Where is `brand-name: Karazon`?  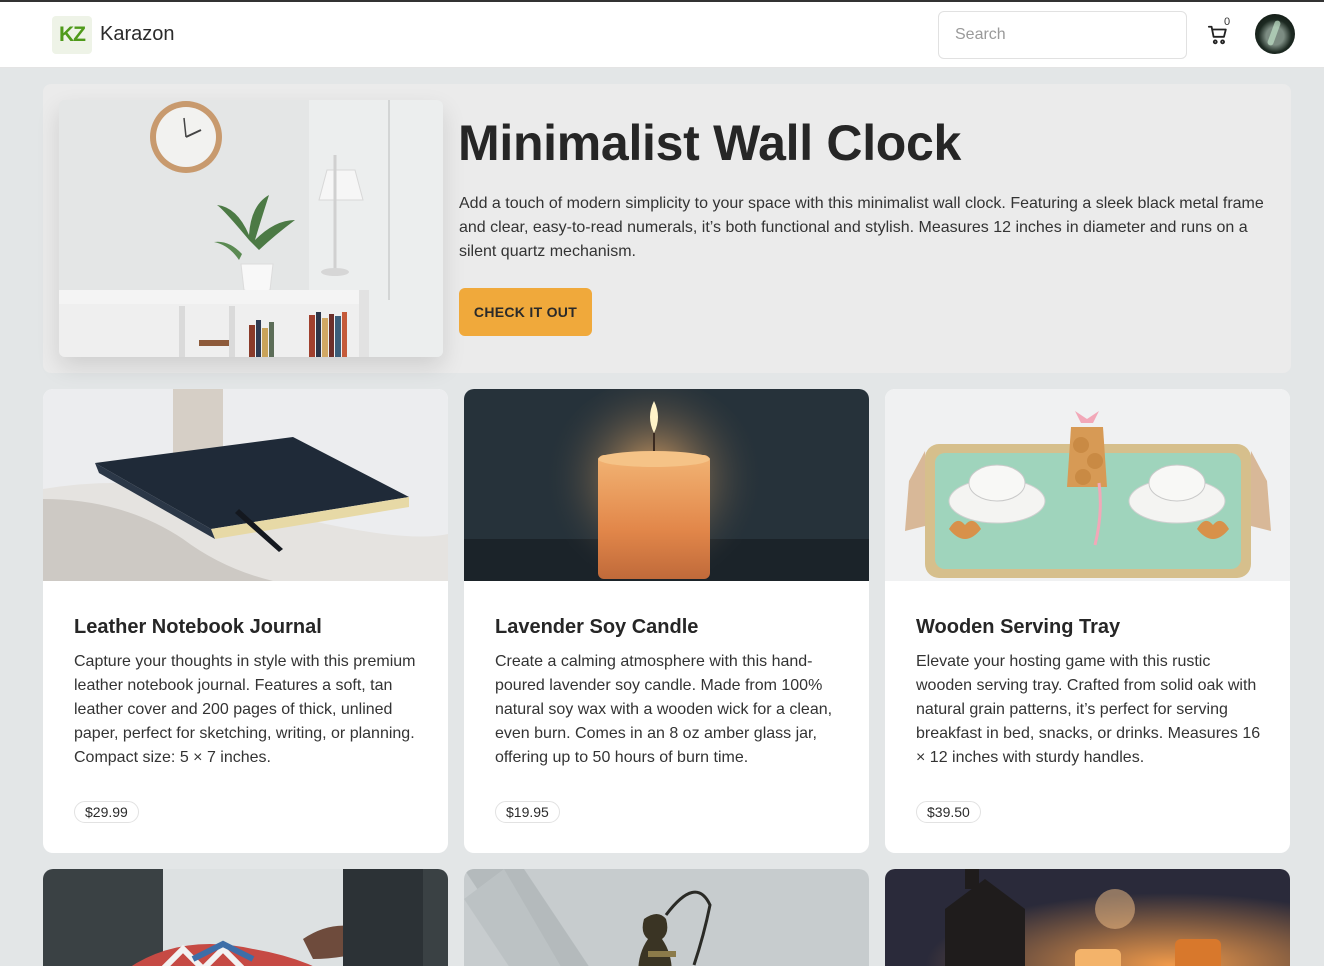
brand-name: Karazon is located at coordinates (137, 34).